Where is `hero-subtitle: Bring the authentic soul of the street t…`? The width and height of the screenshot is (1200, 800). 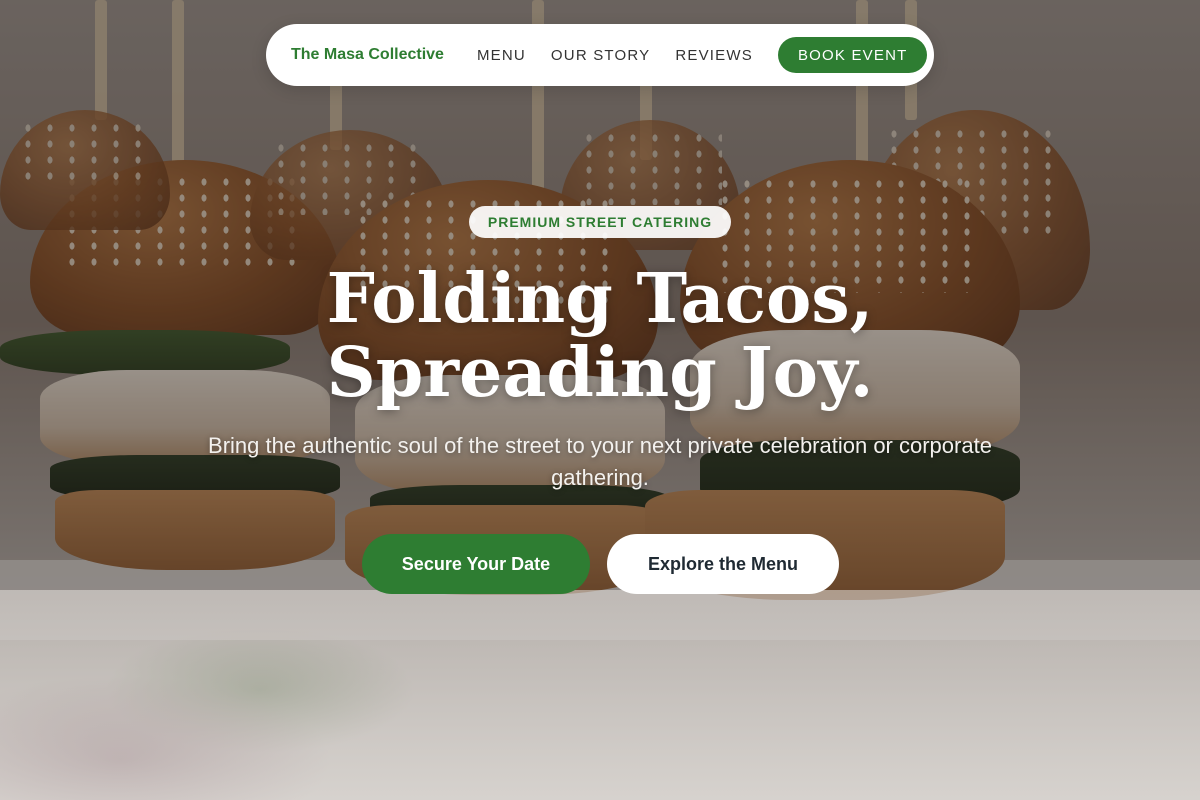
hero-subtitle: Bring the authentic soul of the street t… is located at coordinates (600, 461).